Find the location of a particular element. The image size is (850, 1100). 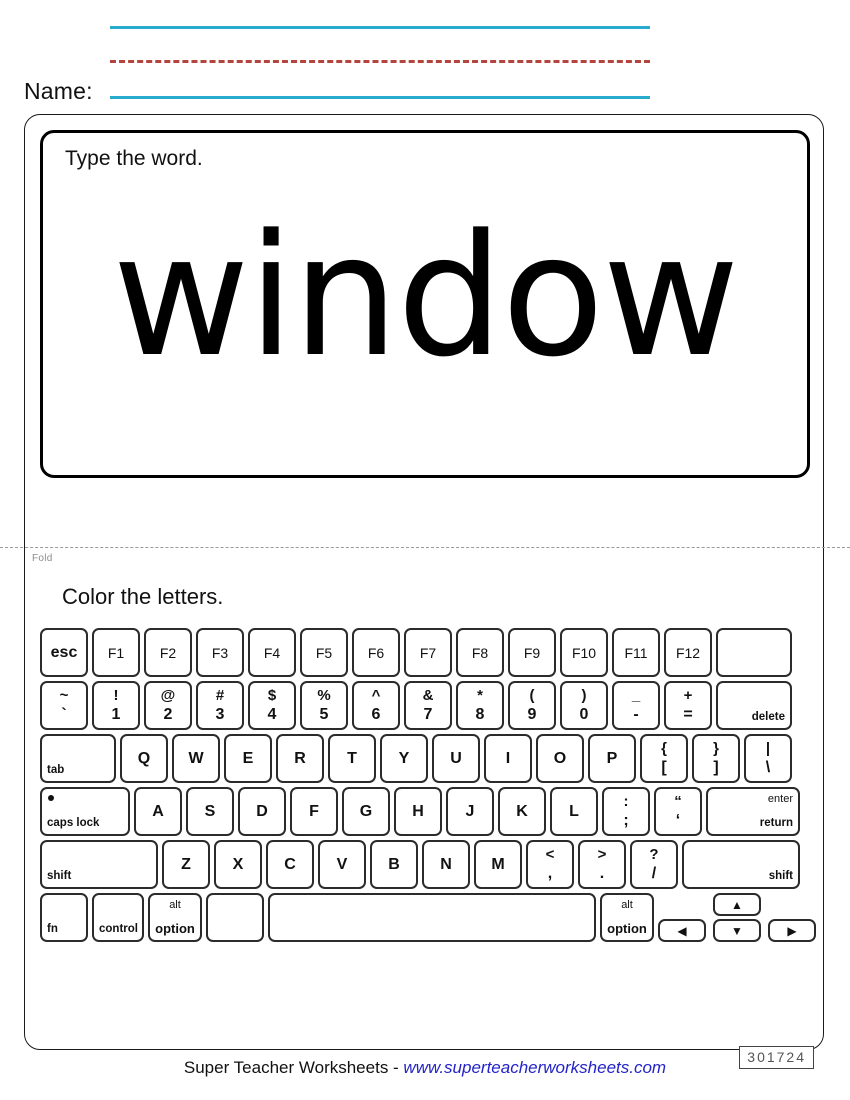

key-period-shift-label: > is located at coordinates (602, 854).